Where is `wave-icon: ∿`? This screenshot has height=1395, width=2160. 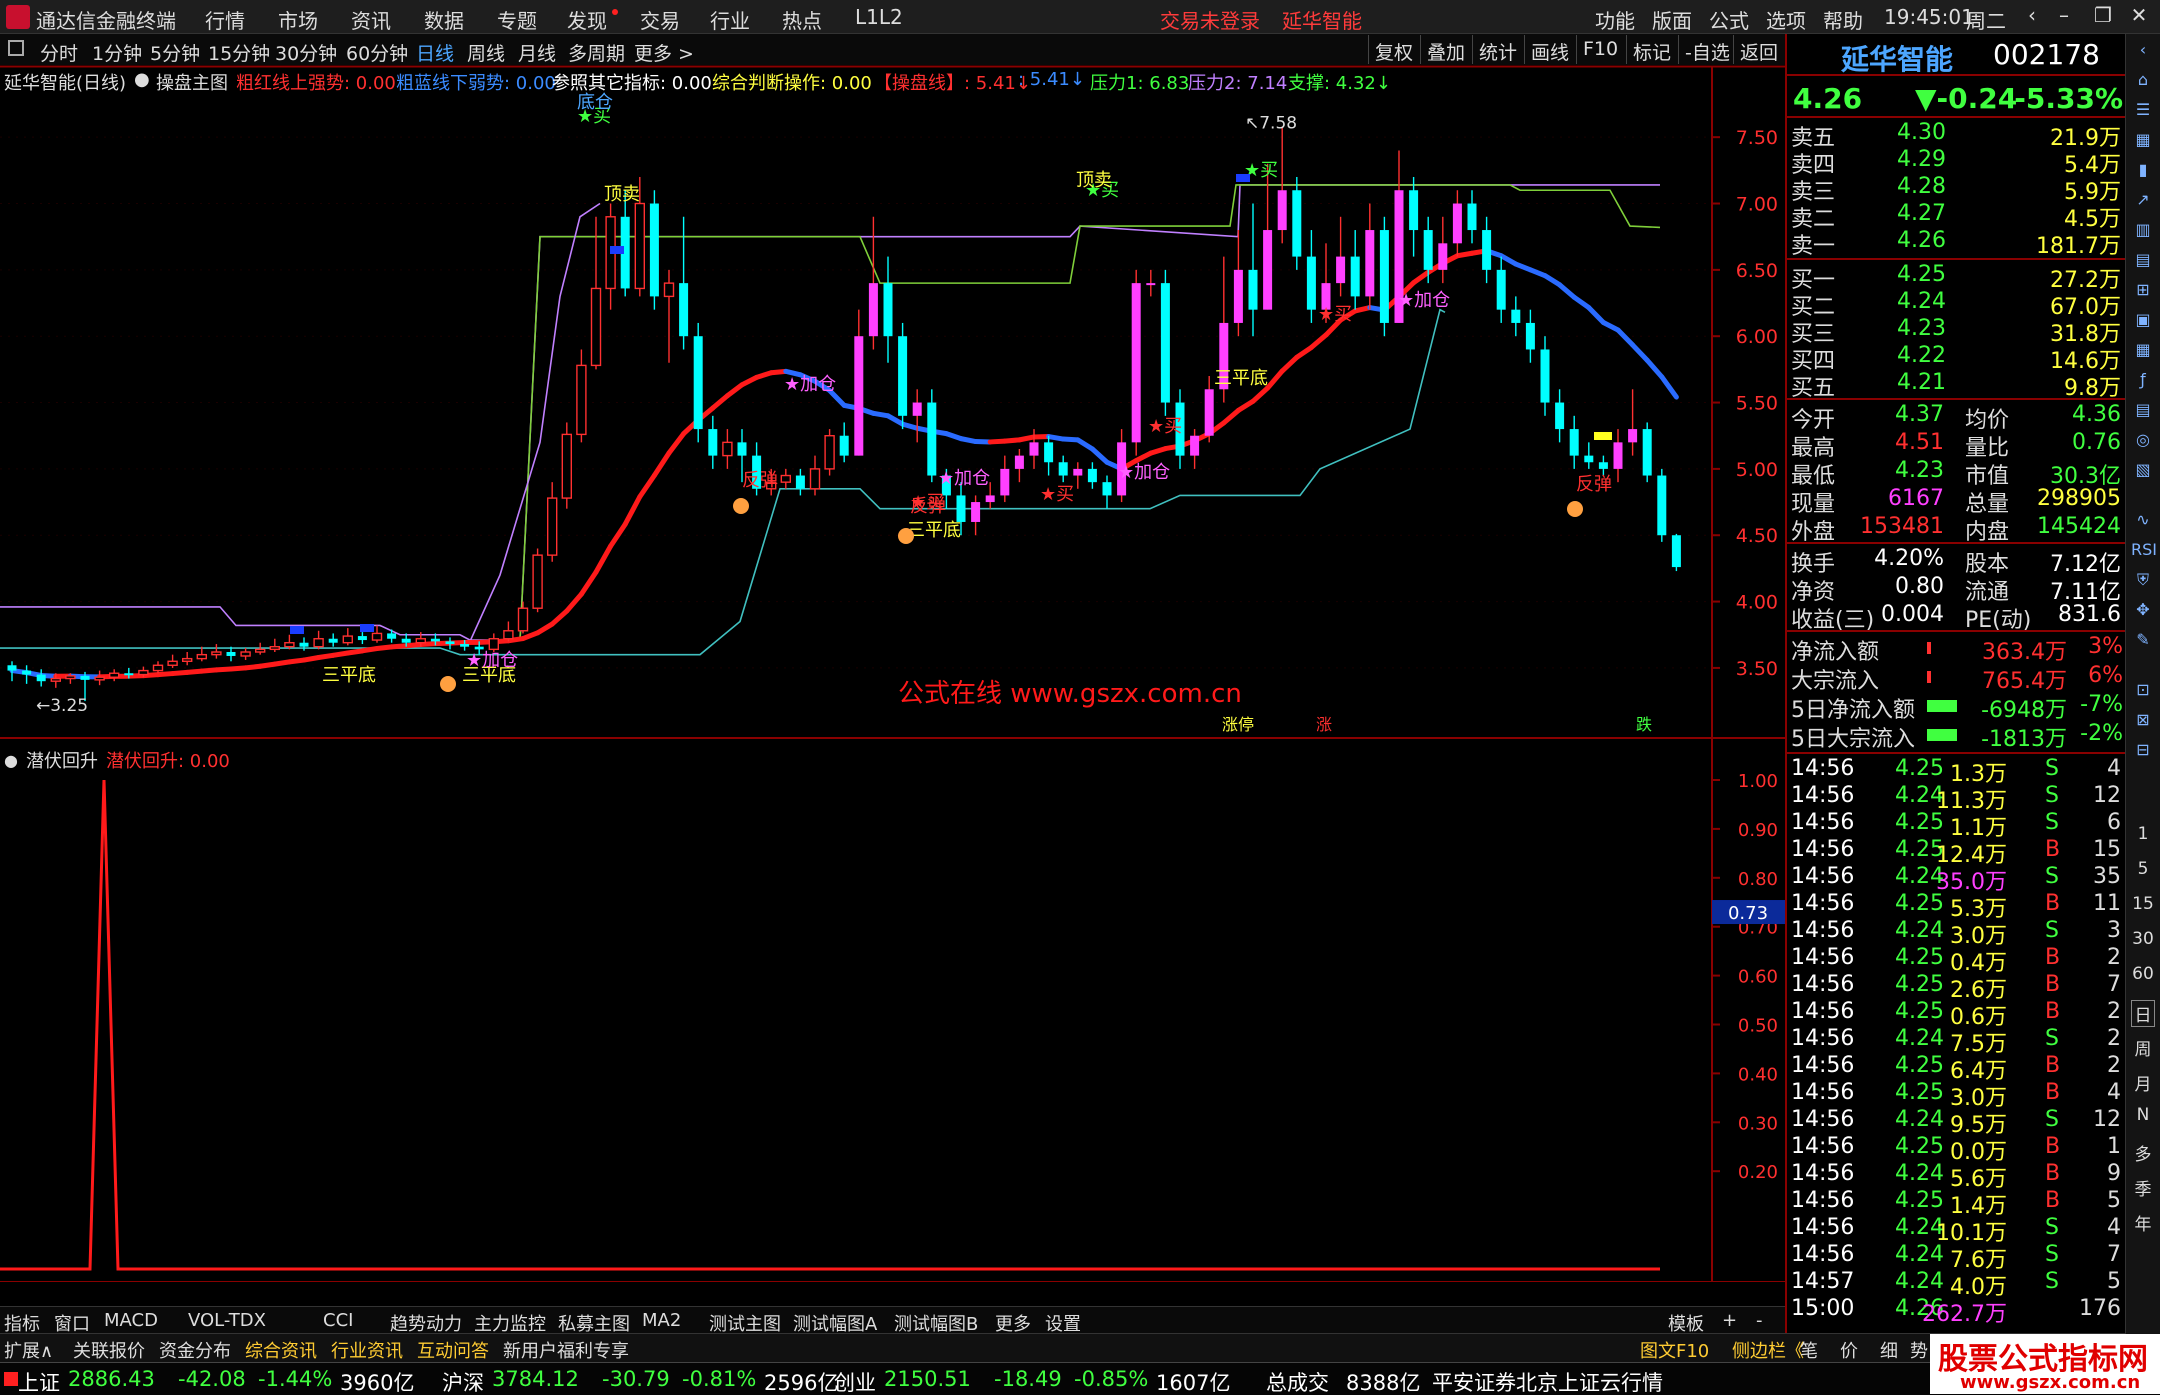
wave-icon: ∿ is located at coordinates (2143, 522).